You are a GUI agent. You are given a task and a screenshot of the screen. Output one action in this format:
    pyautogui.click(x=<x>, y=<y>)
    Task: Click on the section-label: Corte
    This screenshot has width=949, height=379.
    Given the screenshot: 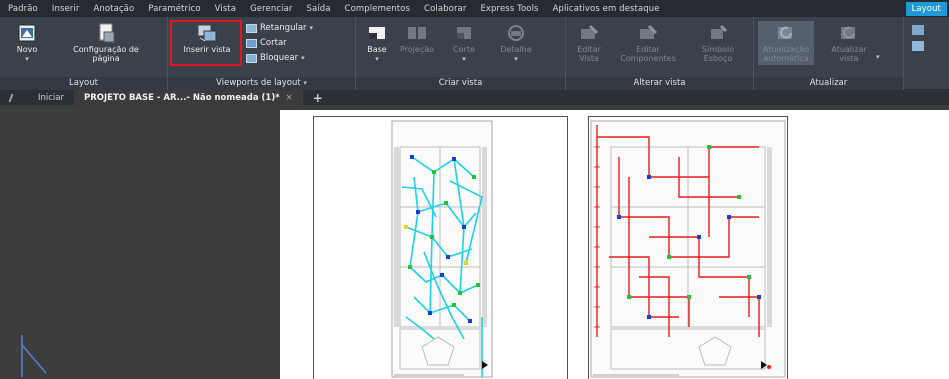 What is the action you would take?
    pyautogui.click(x=464, y=49)
    